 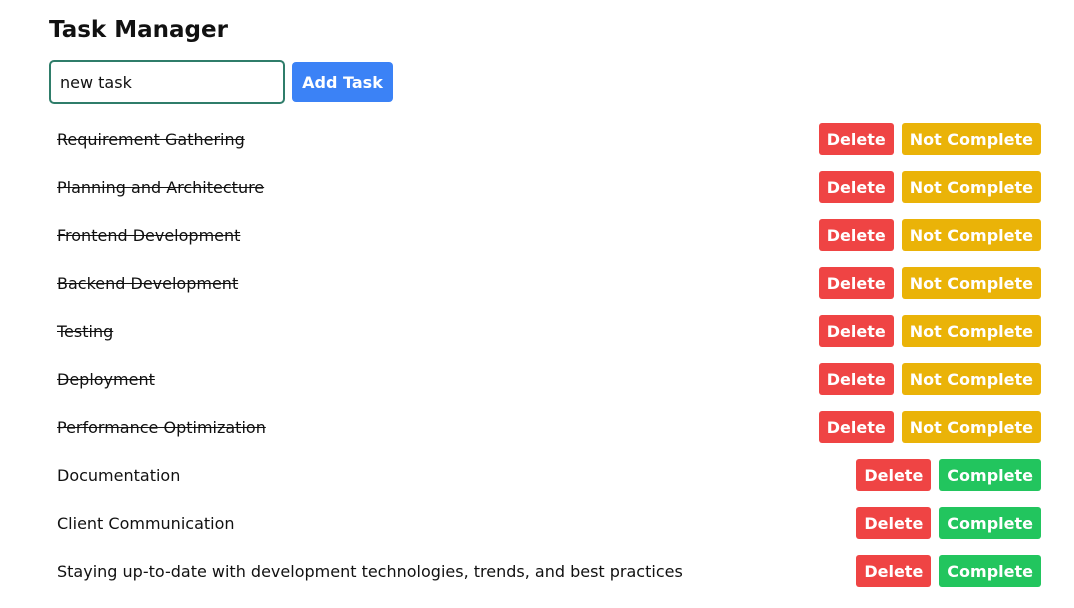 What do you see at coordinates (549, 523) in the screenshot?
I see `task-row: Client Communication Delete Complete` at bounding box center [549, 523].